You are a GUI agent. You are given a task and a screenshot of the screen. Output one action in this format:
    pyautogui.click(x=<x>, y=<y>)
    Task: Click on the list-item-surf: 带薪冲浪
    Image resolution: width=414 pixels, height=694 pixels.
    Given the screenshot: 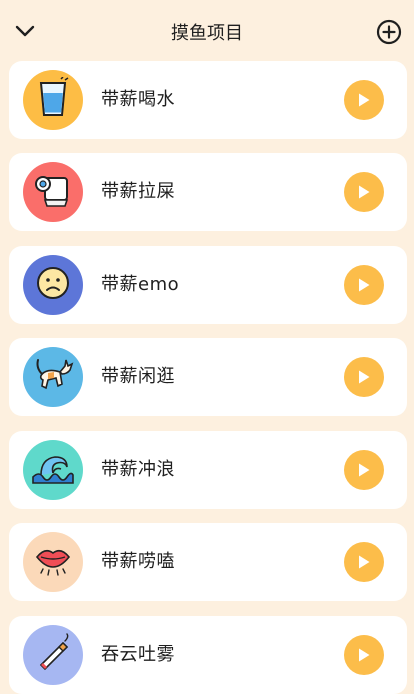 What is the action you would take?
    pyautogui.click(x=208, y=470)
    